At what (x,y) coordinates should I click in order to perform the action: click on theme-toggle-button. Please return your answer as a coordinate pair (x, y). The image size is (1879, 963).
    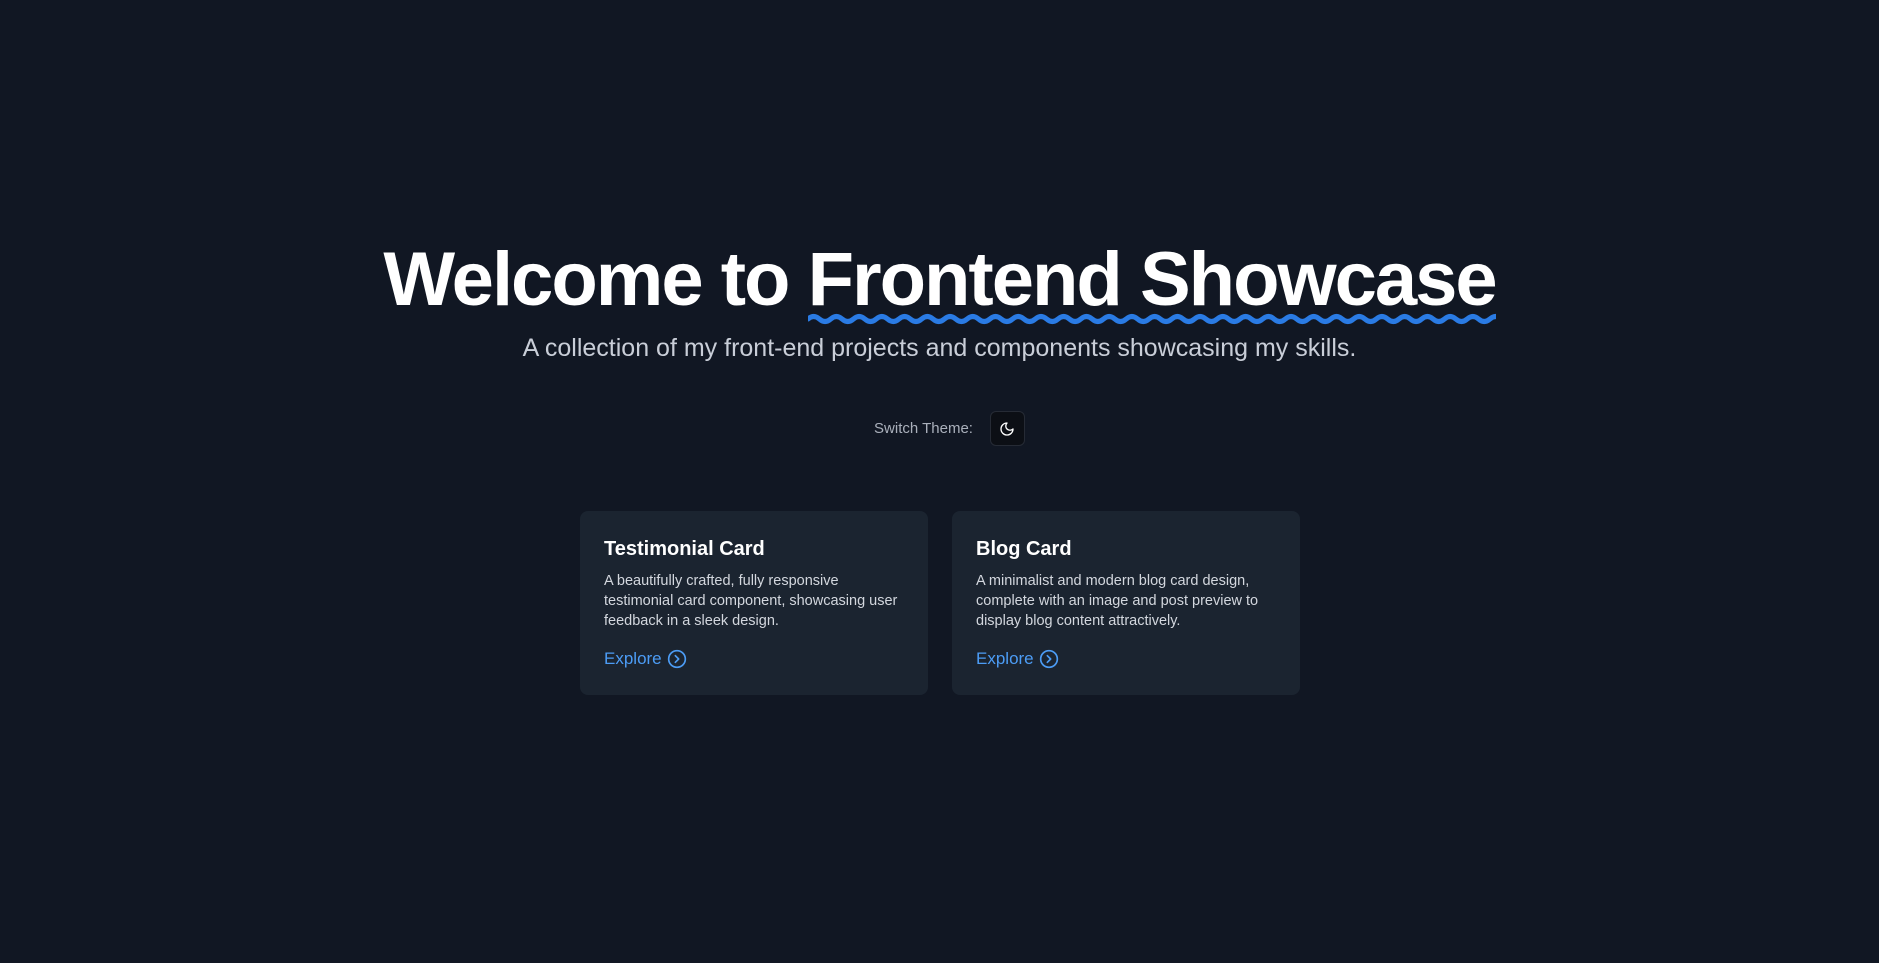
    Looking at the image, I should click on (1007, 428).